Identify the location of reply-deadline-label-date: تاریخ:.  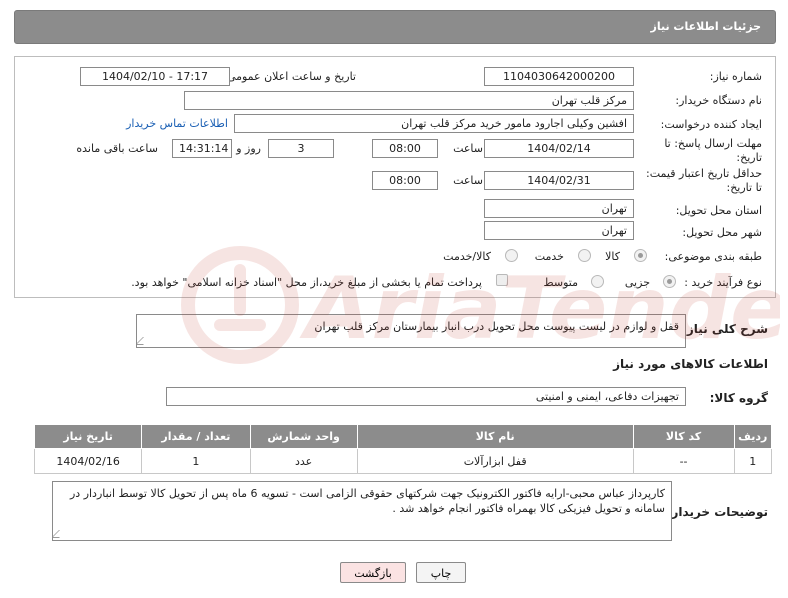
(749, 157).